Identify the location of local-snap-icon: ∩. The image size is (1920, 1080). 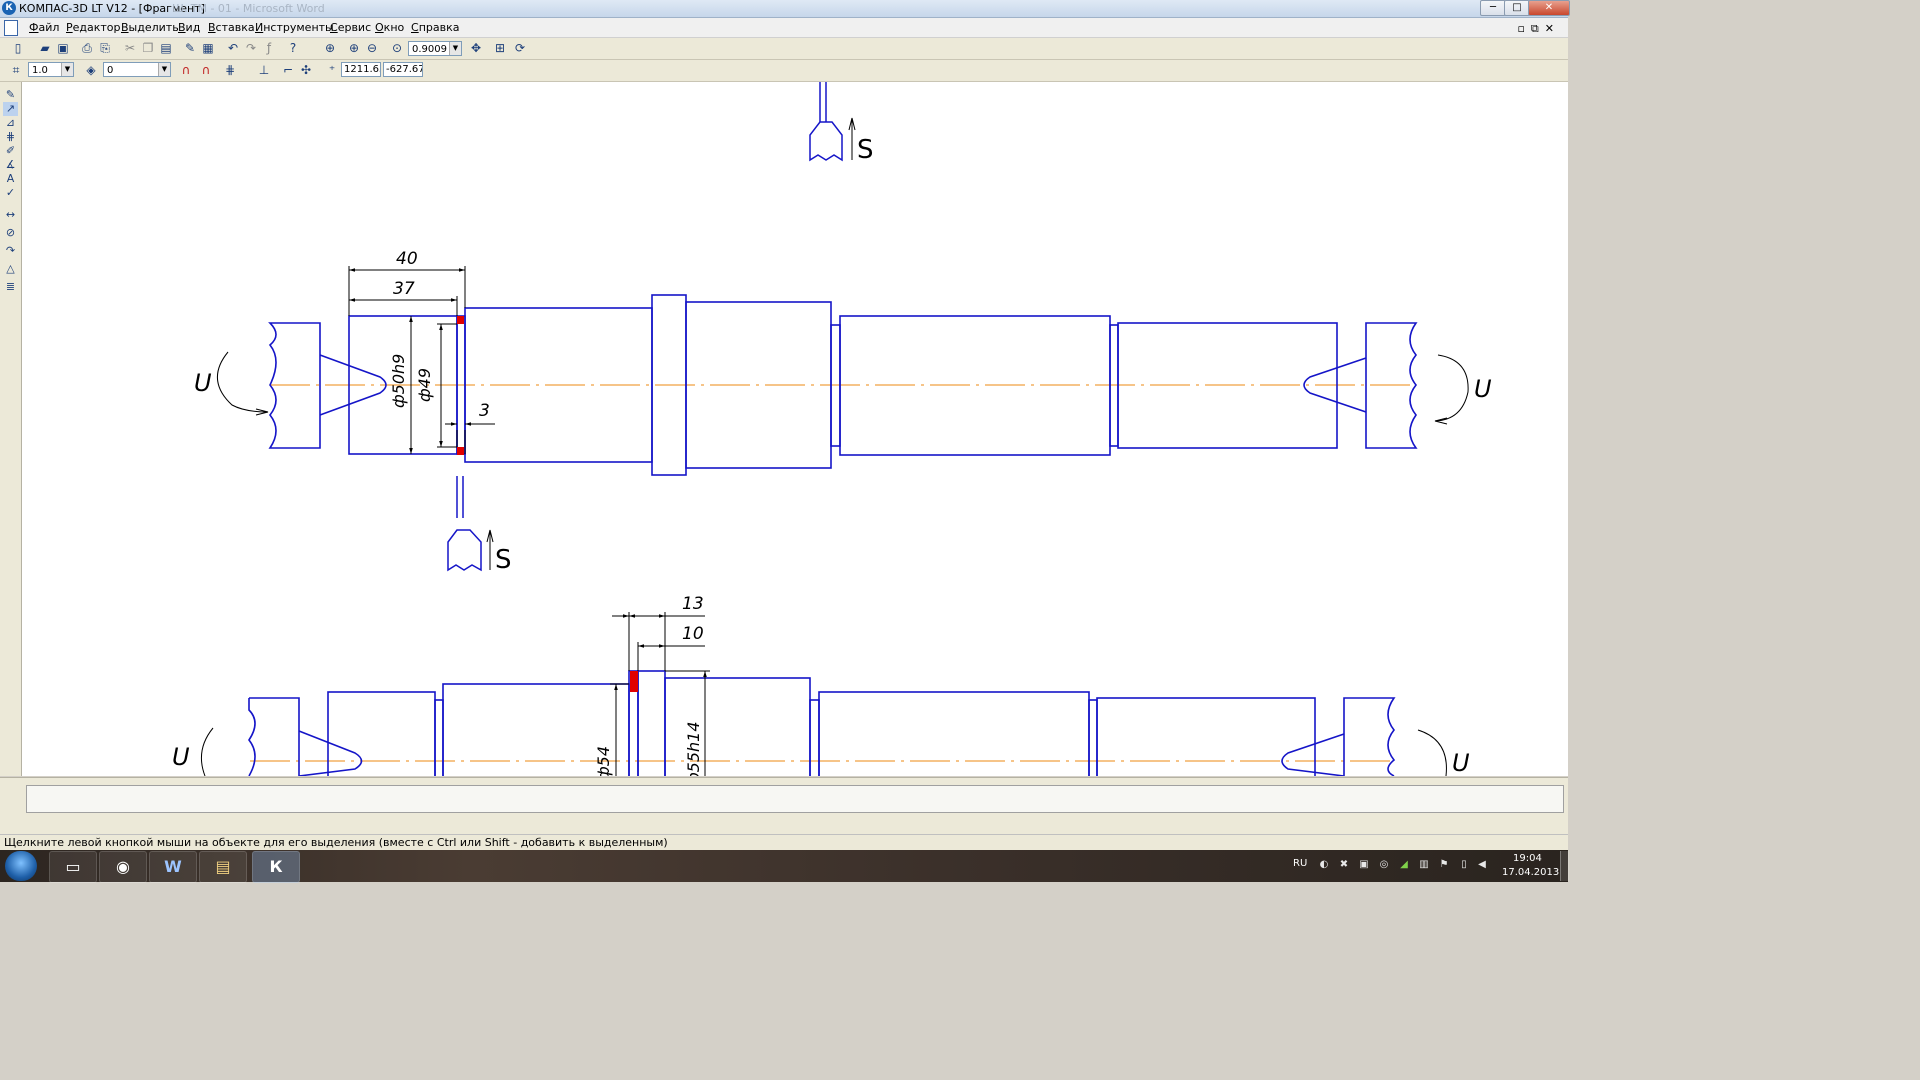
(206, 70).